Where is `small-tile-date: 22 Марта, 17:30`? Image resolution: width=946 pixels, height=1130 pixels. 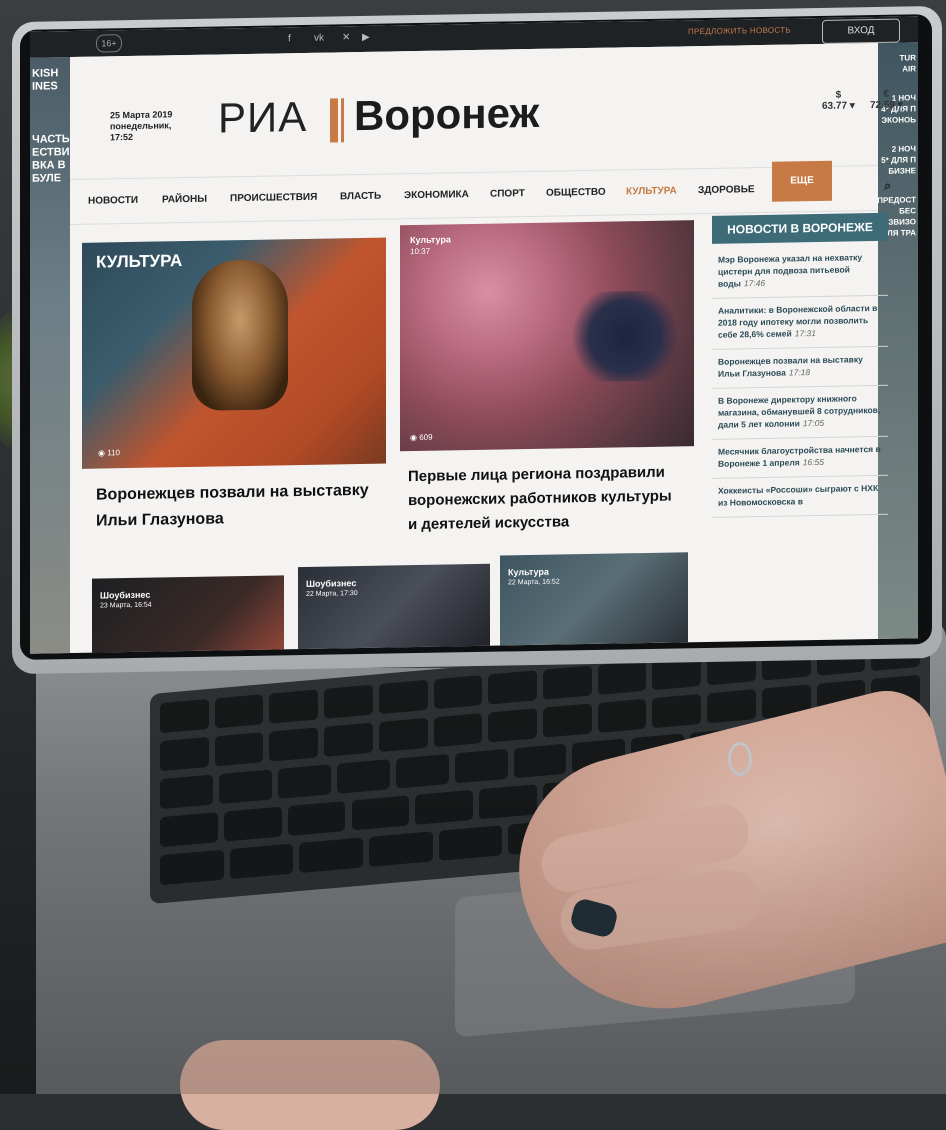 small-tile-date: 22 Марта, 17:30 is located at coordinates (332, 594).